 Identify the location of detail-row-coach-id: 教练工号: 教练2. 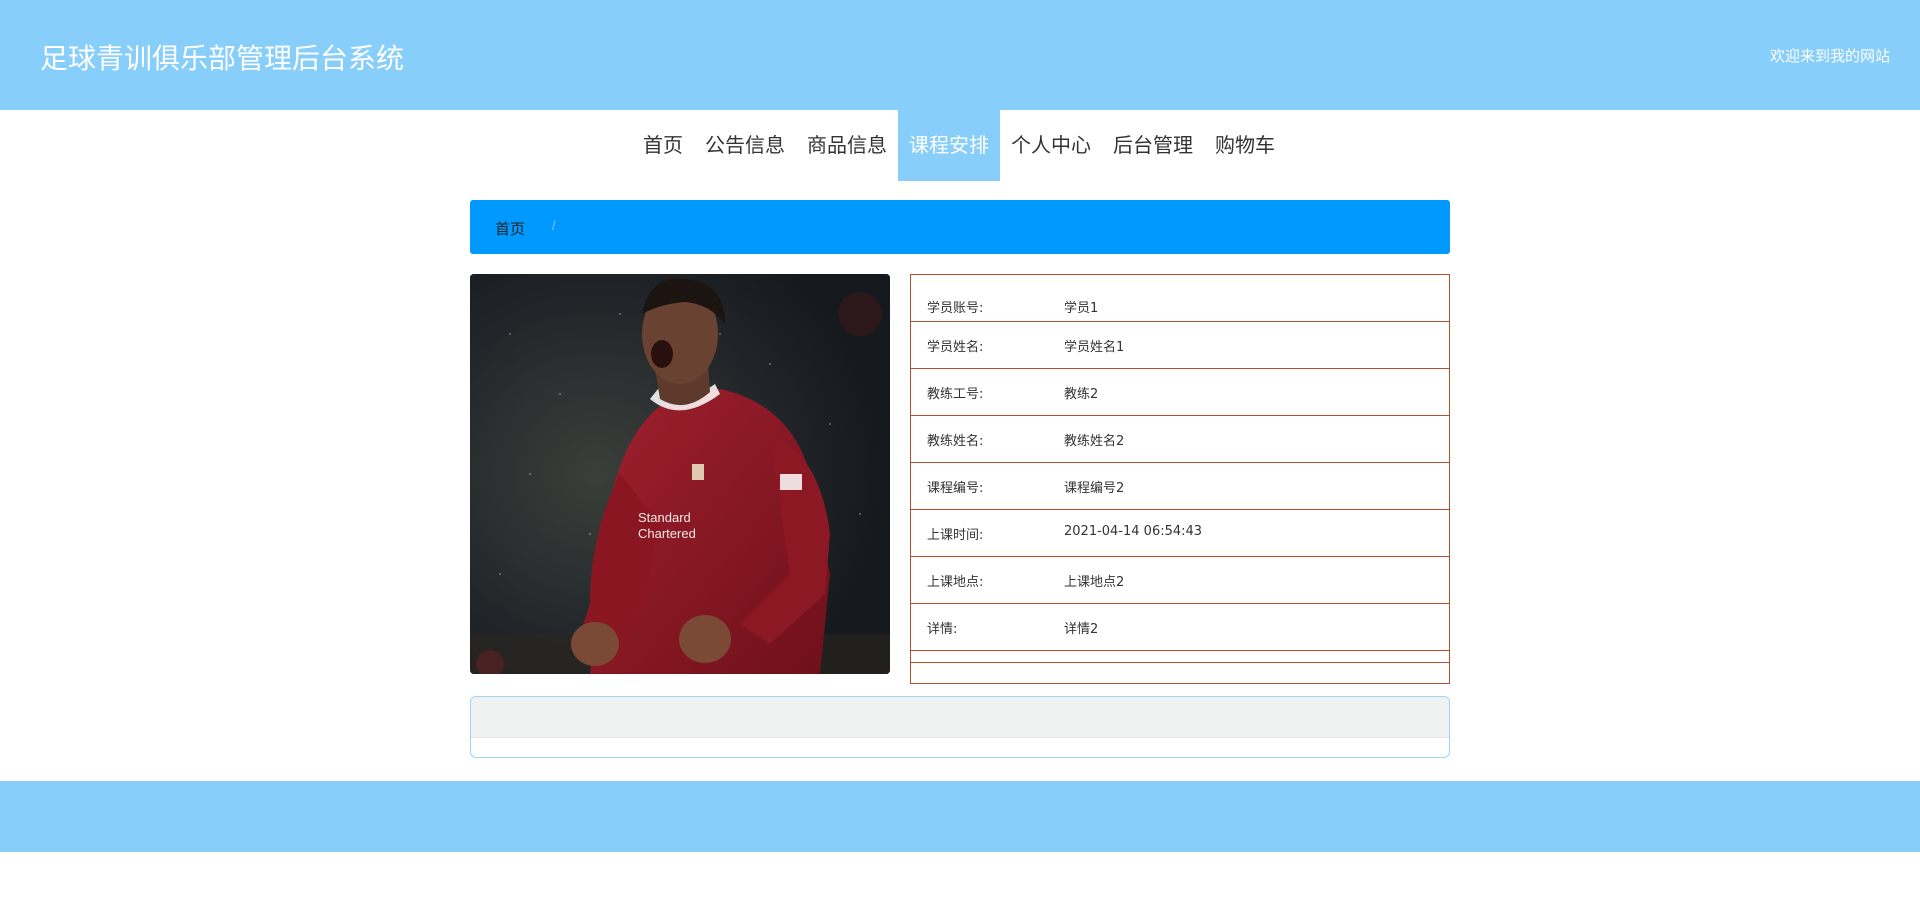
(1180, 392).